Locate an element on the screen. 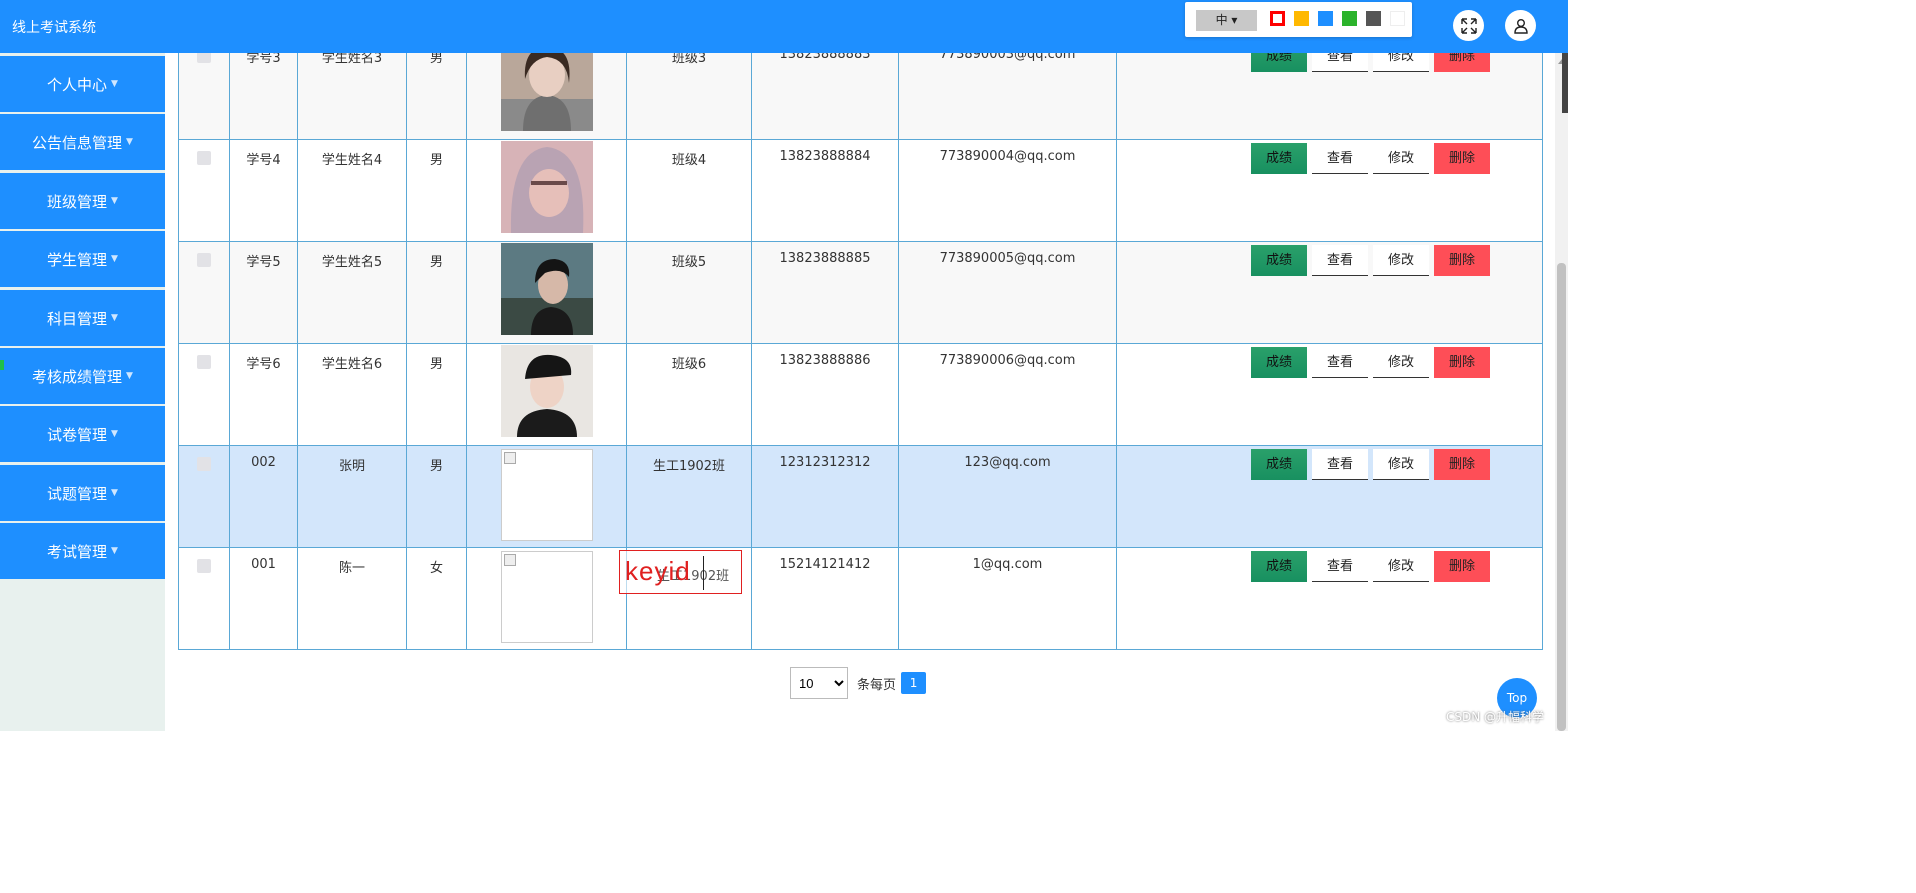  fullscreen-button is located at coordinates (1468, 25).